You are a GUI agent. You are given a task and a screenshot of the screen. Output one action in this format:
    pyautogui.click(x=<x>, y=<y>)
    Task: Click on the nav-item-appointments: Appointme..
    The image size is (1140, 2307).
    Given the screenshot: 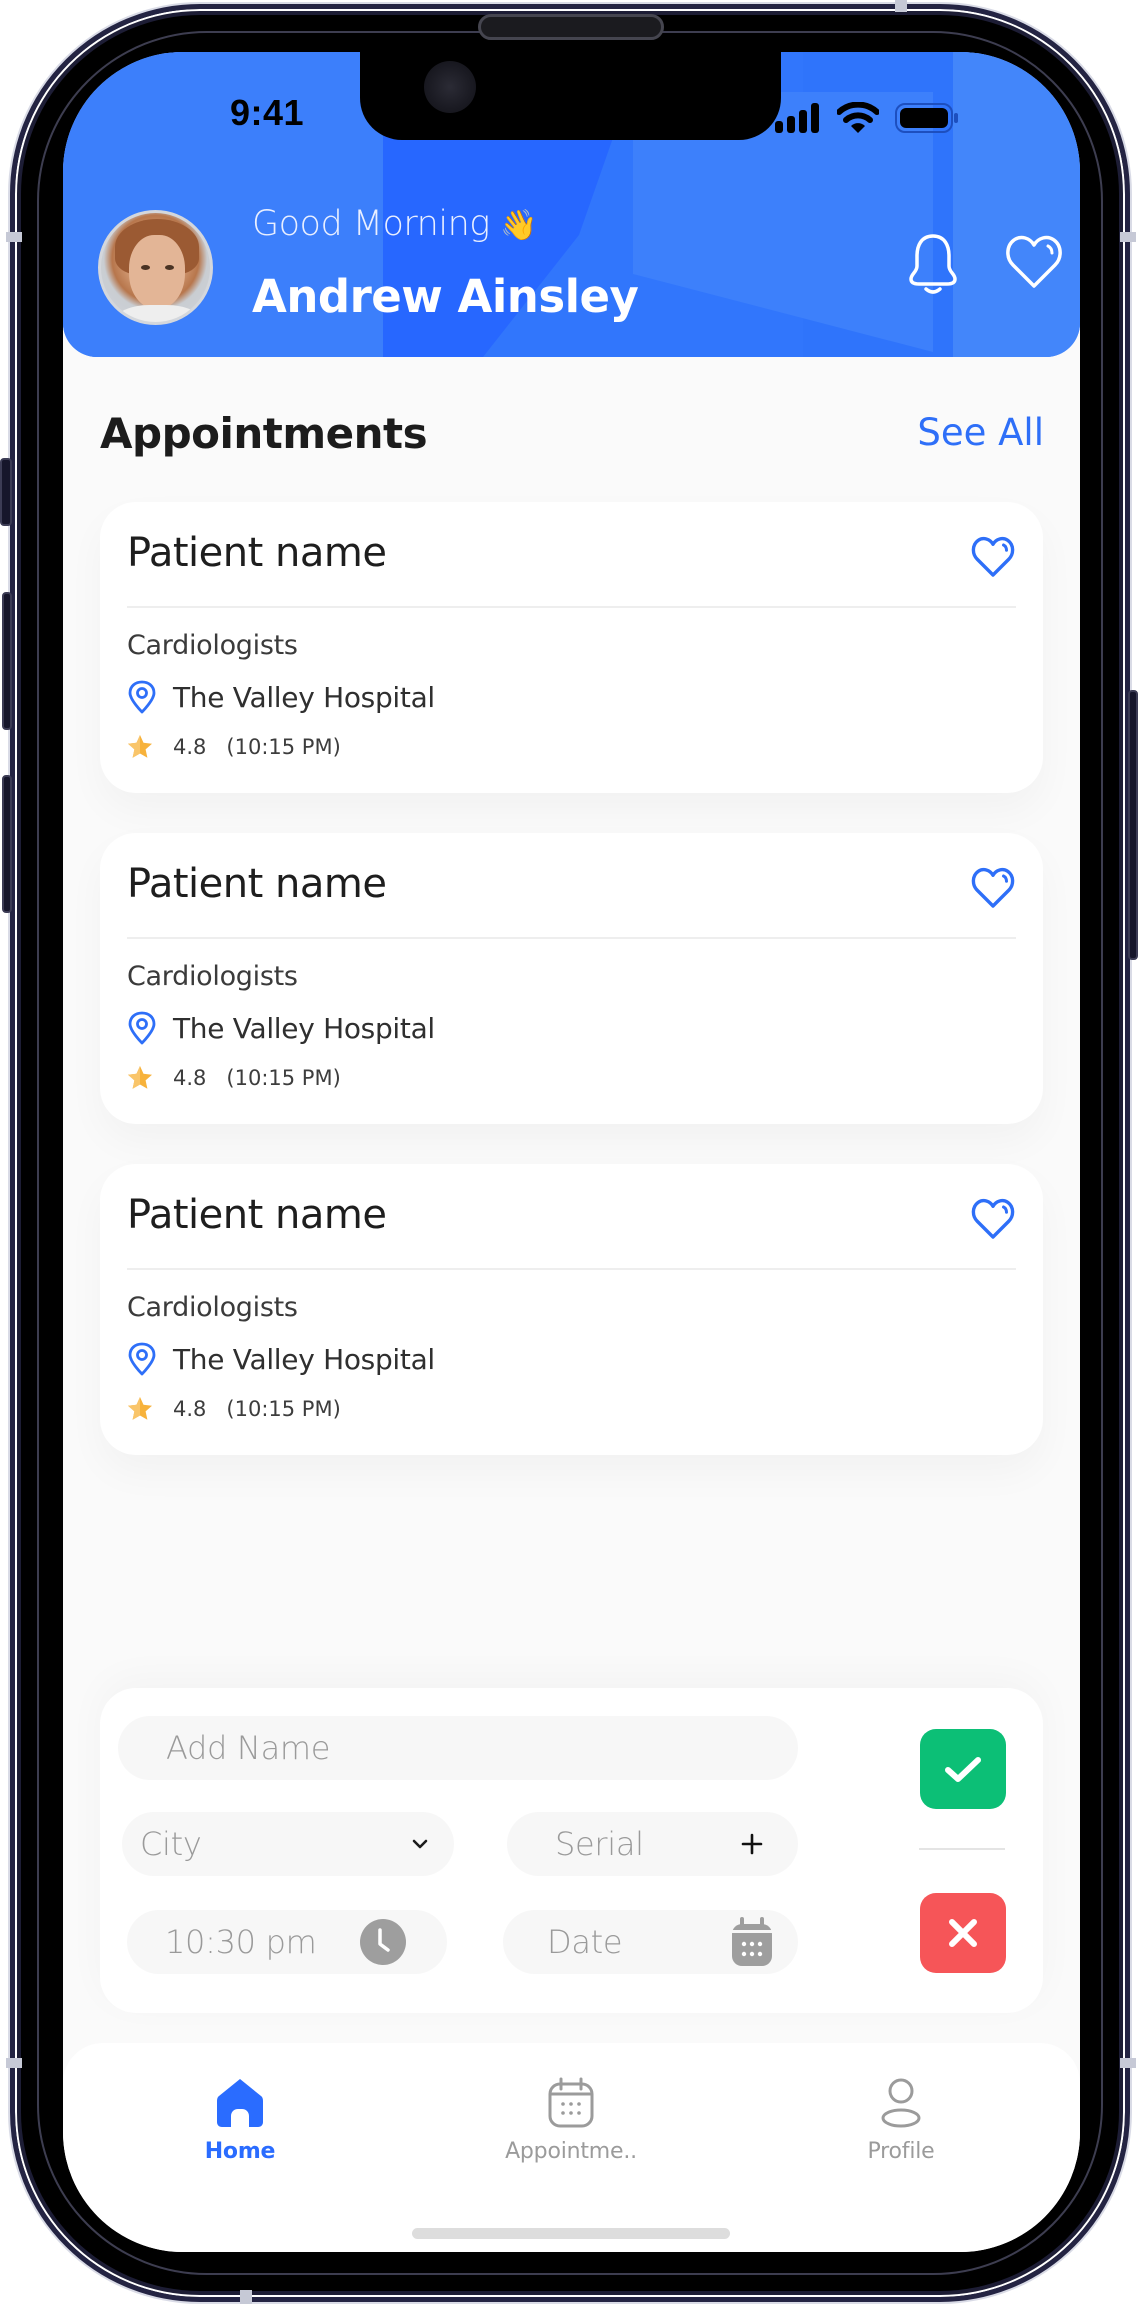 What is the action you would take?
    pyautogui.click(x=571, y=2120)
    